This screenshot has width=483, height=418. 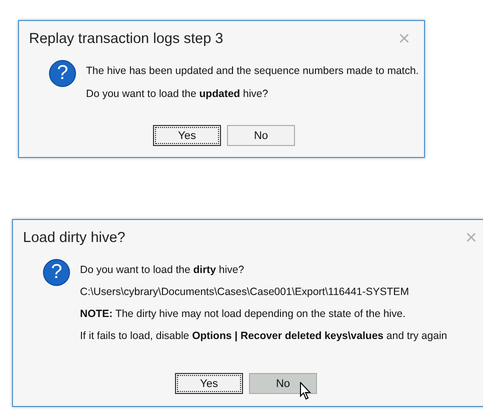 What do you see at coordinates (178, 94) in the screenshot?
I see `message-text: Do you want to load the updated hive?` at bounding box center [178, 94].